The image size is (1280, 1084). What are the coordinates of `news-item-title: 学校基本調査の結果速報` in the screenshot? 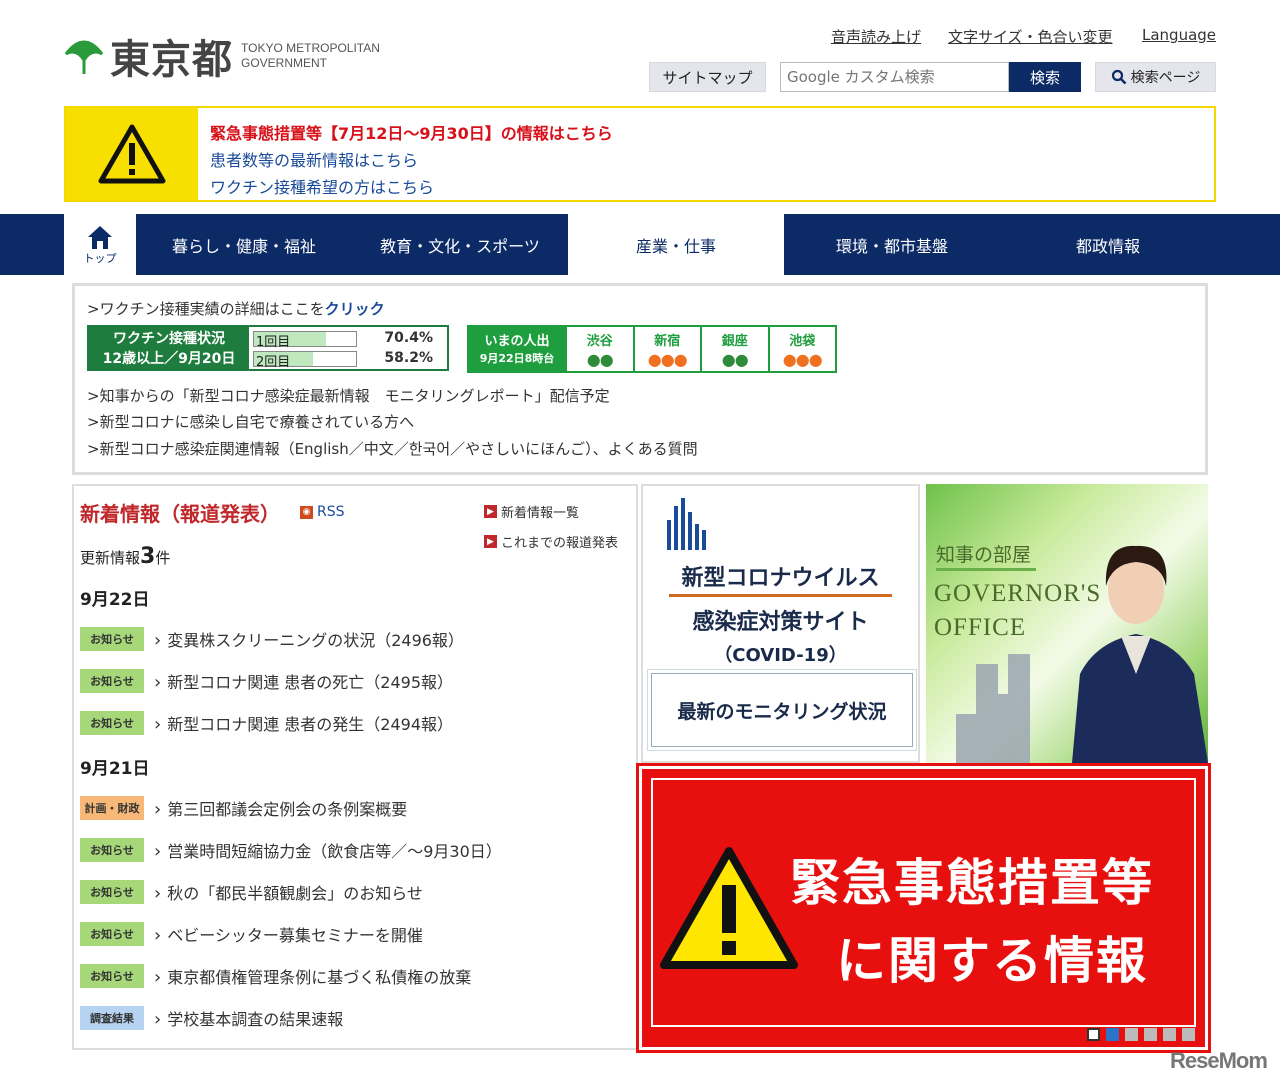 It's located at (248, 1018).